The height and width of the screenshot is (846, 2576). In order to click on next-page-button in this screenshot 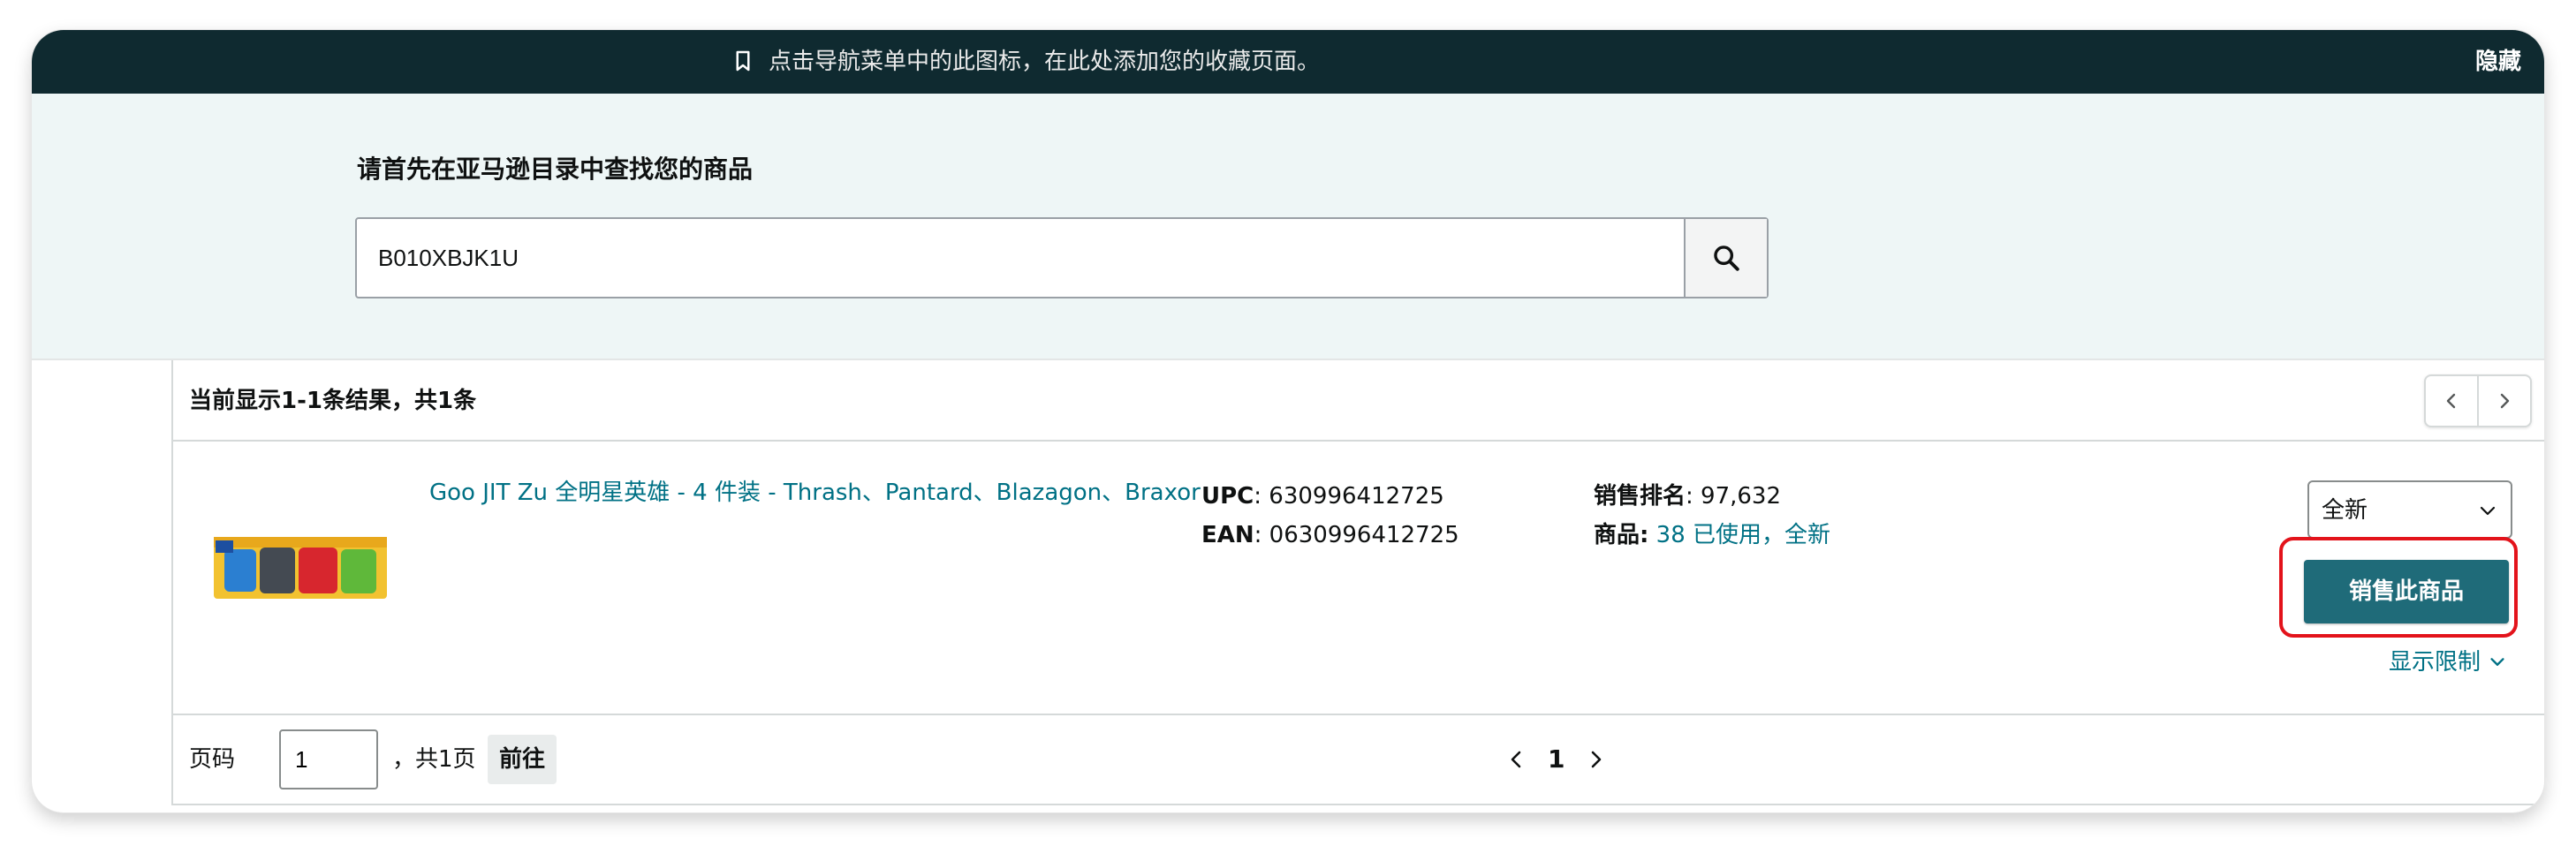, I will do `click(2504, 401)`.